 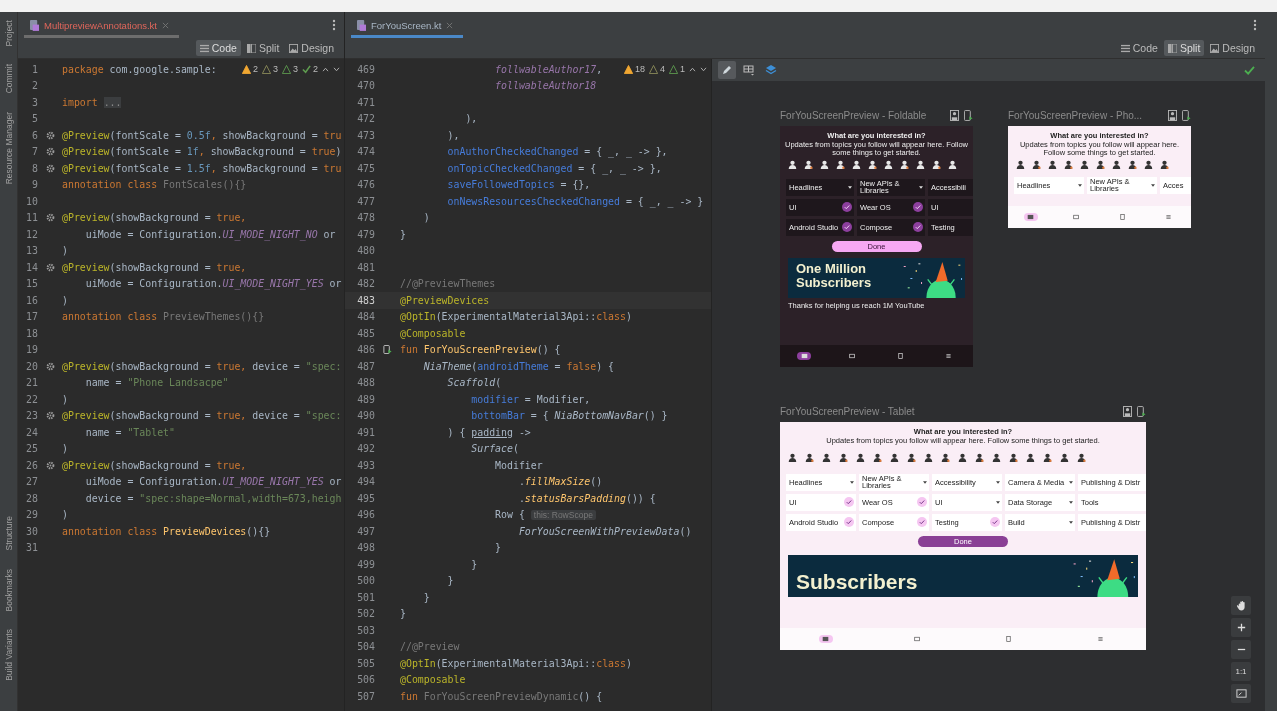 What do you see at coordinates (430, 647) in the screenshot?
I see `code-line: //@Preview` at bounding box center [430, 647].